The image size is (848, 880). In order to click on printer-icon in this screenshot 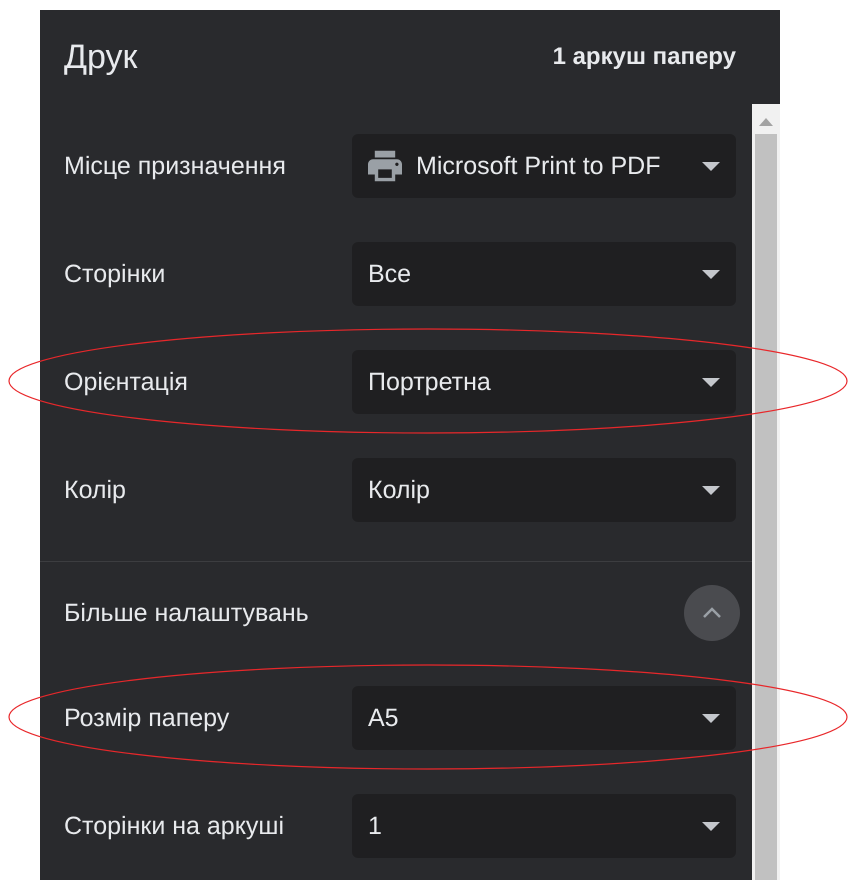, I will do `click(385, 166)`.